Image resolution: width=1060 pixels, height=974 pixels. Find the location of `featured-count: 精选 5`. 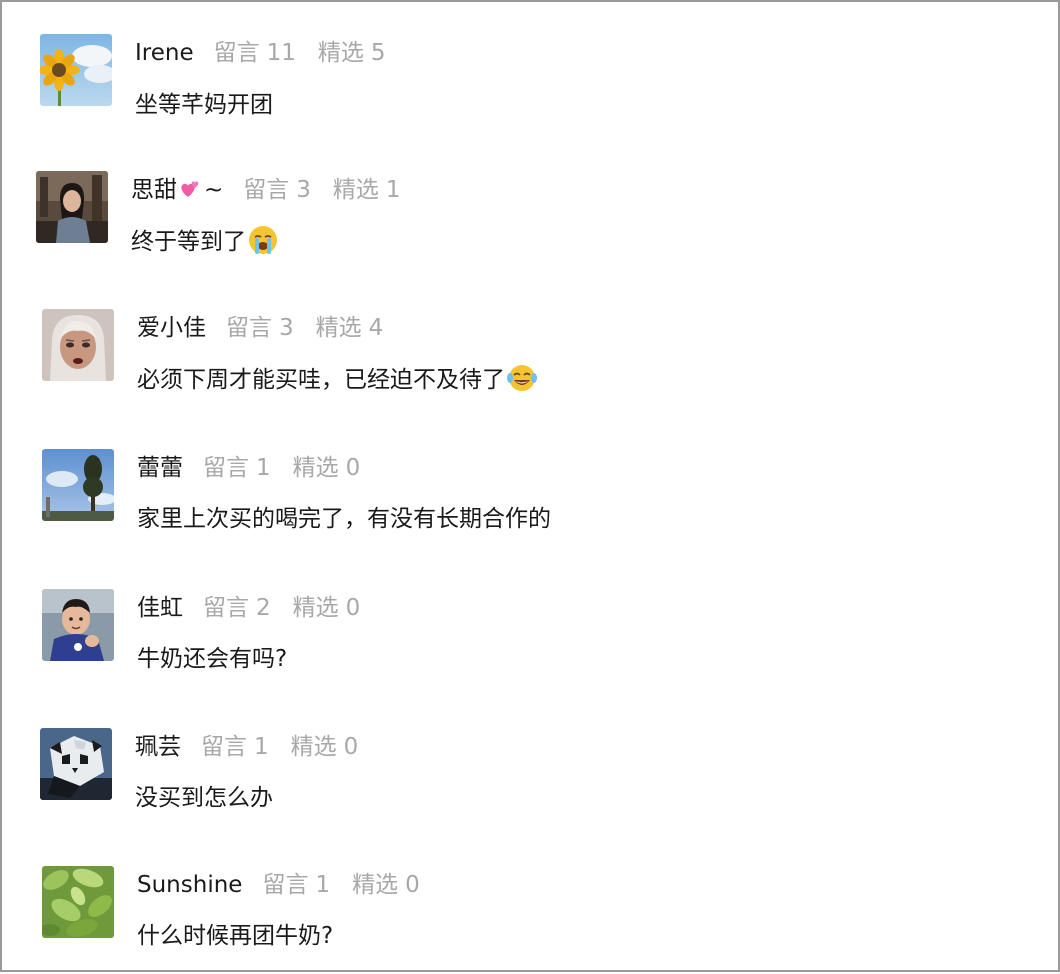

featured-count: 精选 5 is located at coordinates (351, 53).